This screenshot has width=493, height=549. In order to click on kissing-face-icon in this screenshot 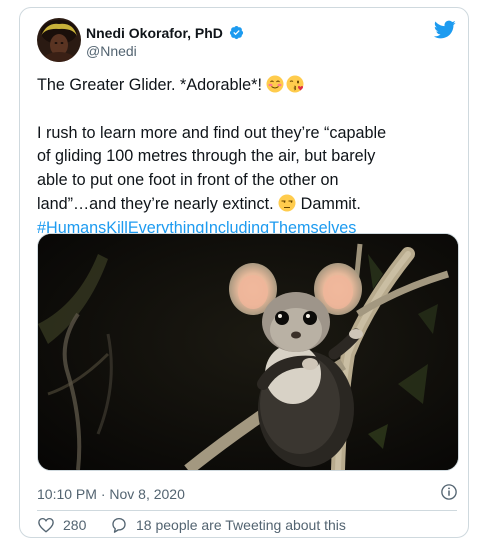, I will do `click(295, 84)`.